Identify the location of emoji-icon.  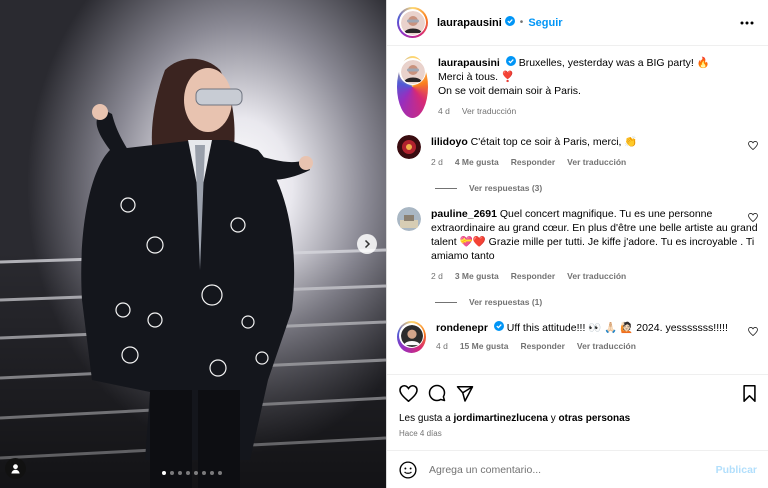
(408, 469).